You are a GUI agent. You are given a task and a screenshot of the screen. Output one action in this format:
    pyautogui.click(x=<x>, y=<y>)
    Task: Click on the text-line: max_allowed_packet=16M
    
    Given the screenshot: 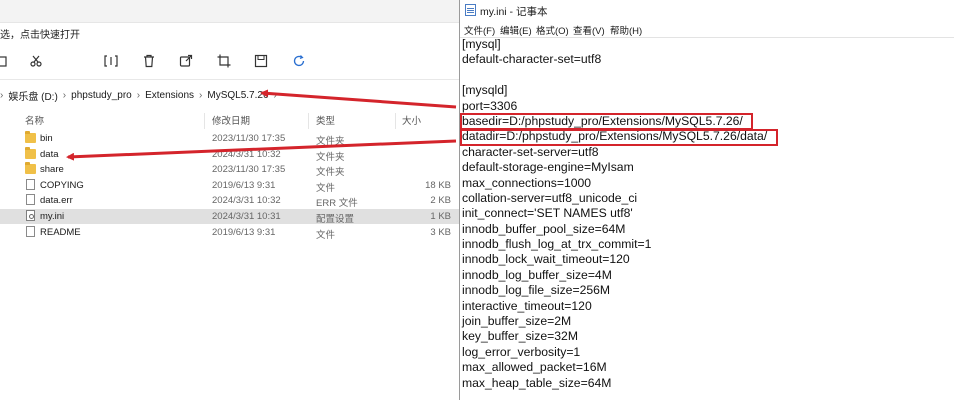 What is the action you would take?
    pyautogui.click(x=534, y=367)
    